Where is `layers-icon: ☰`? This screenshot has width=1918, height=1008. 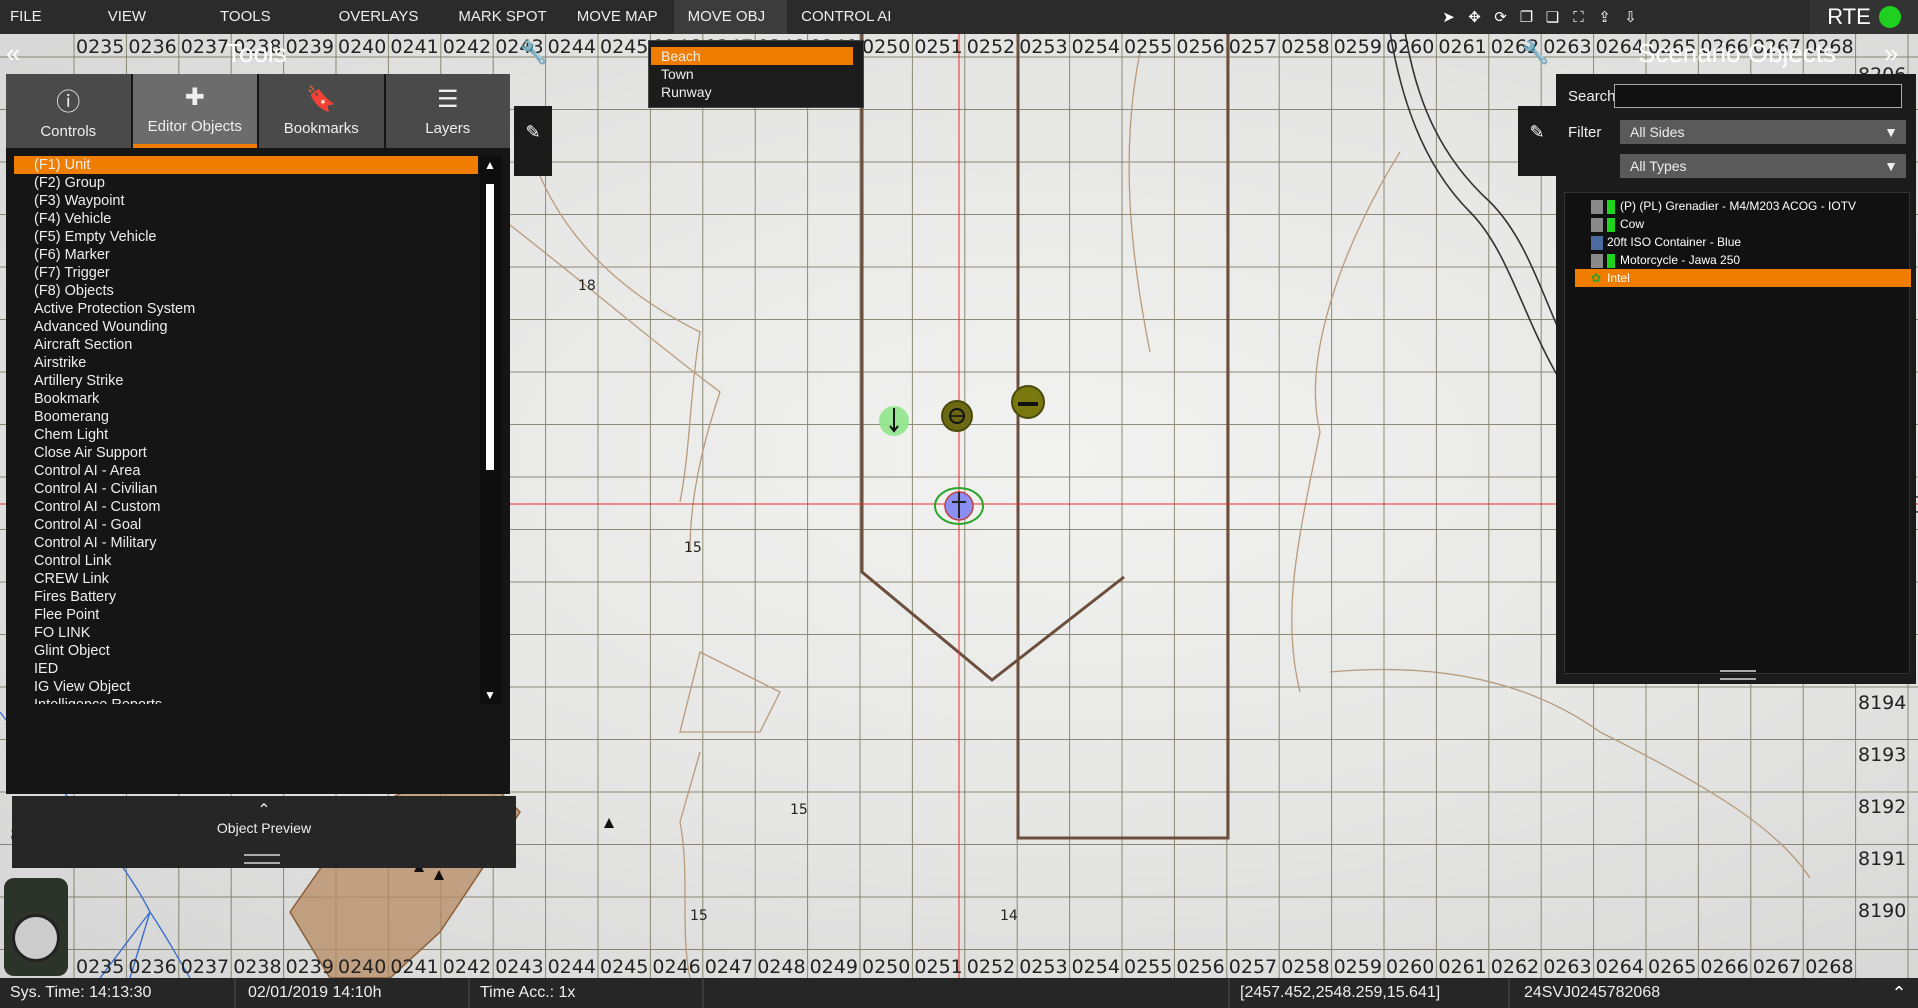
layers-icon: ☰ is located at coordinates (447, 99).